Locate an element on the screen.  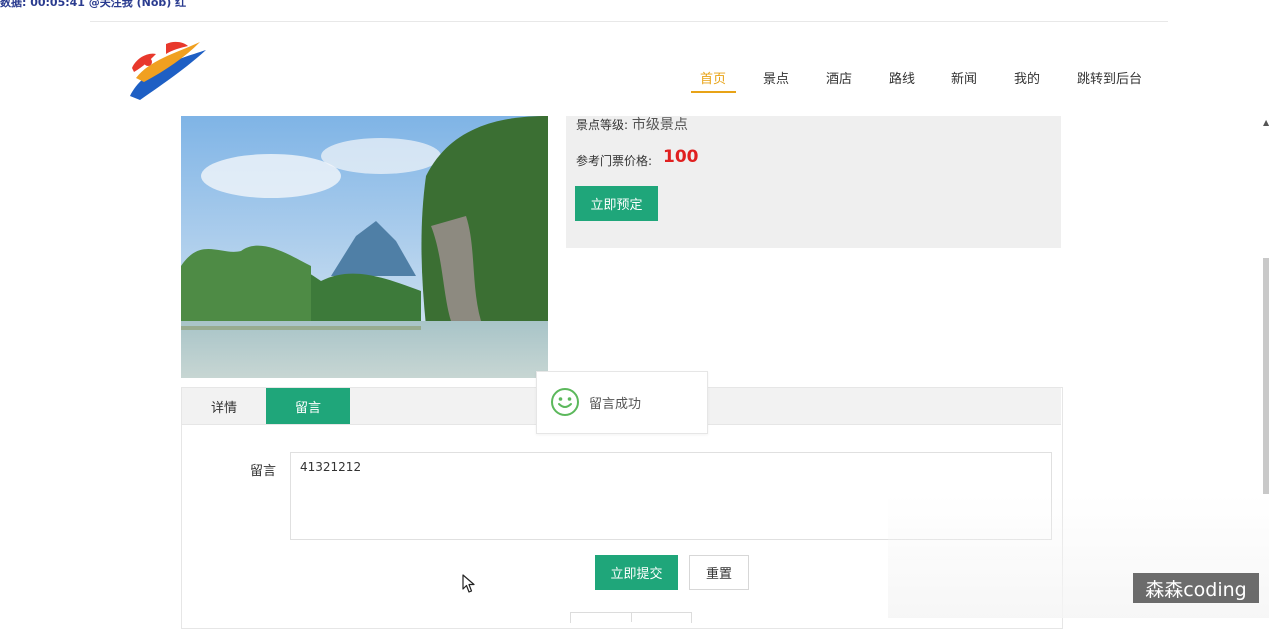
nav-home: 首页 is located at coordinates (713, 77).